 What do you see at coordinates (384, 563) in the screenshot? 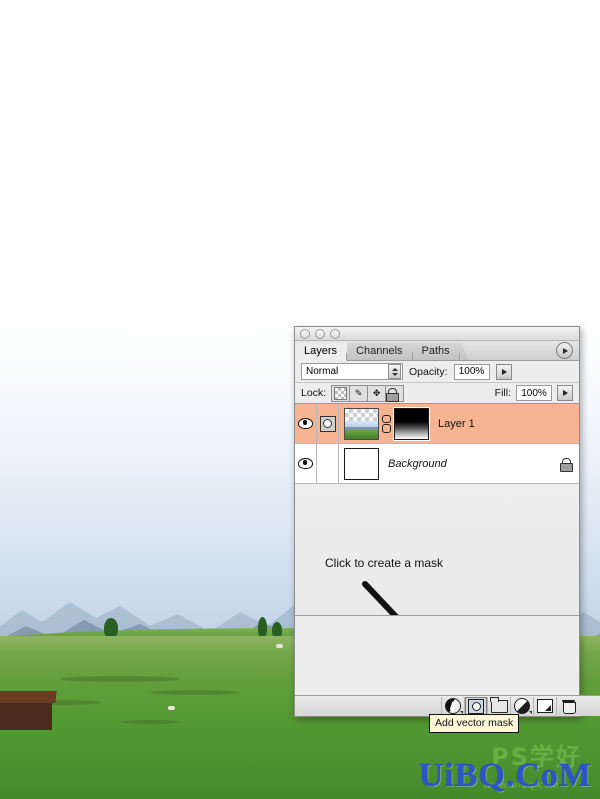
I see `hint-text: Click to create a mask` at bounding box center [384, 563].